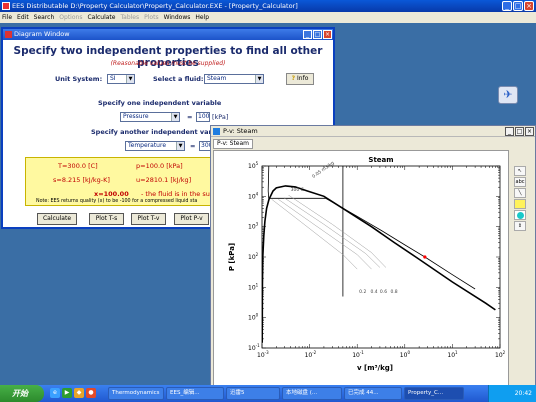 The image size is (536, 402). Describe the element at coordinates (523, 393) in the screenshot. I see `clock: 20:42` at that location.